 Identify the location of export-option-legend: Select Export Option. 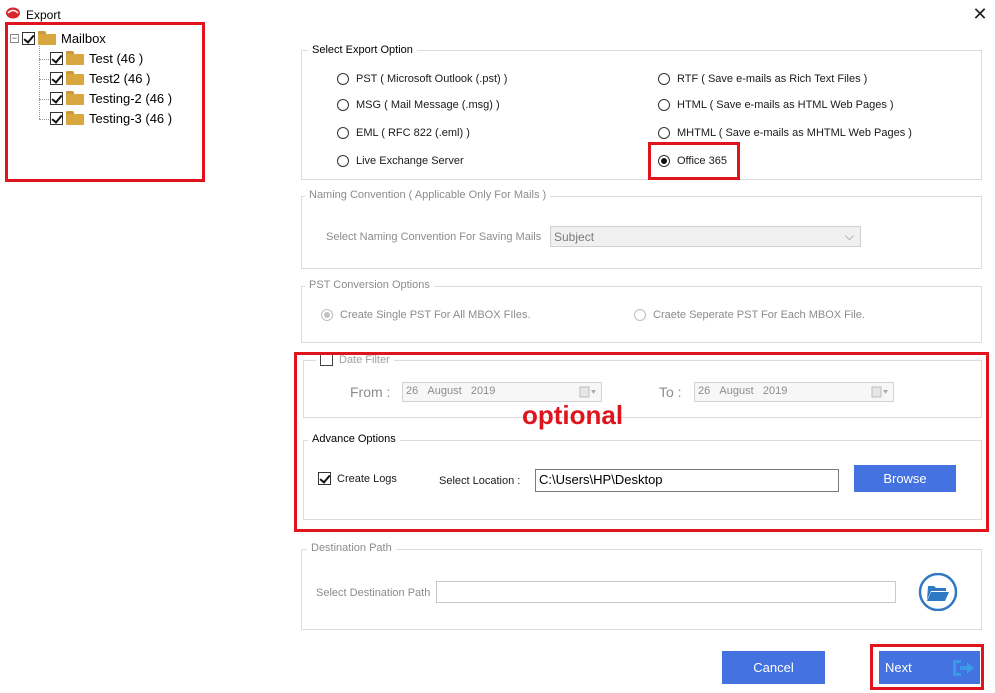
(362, 50).